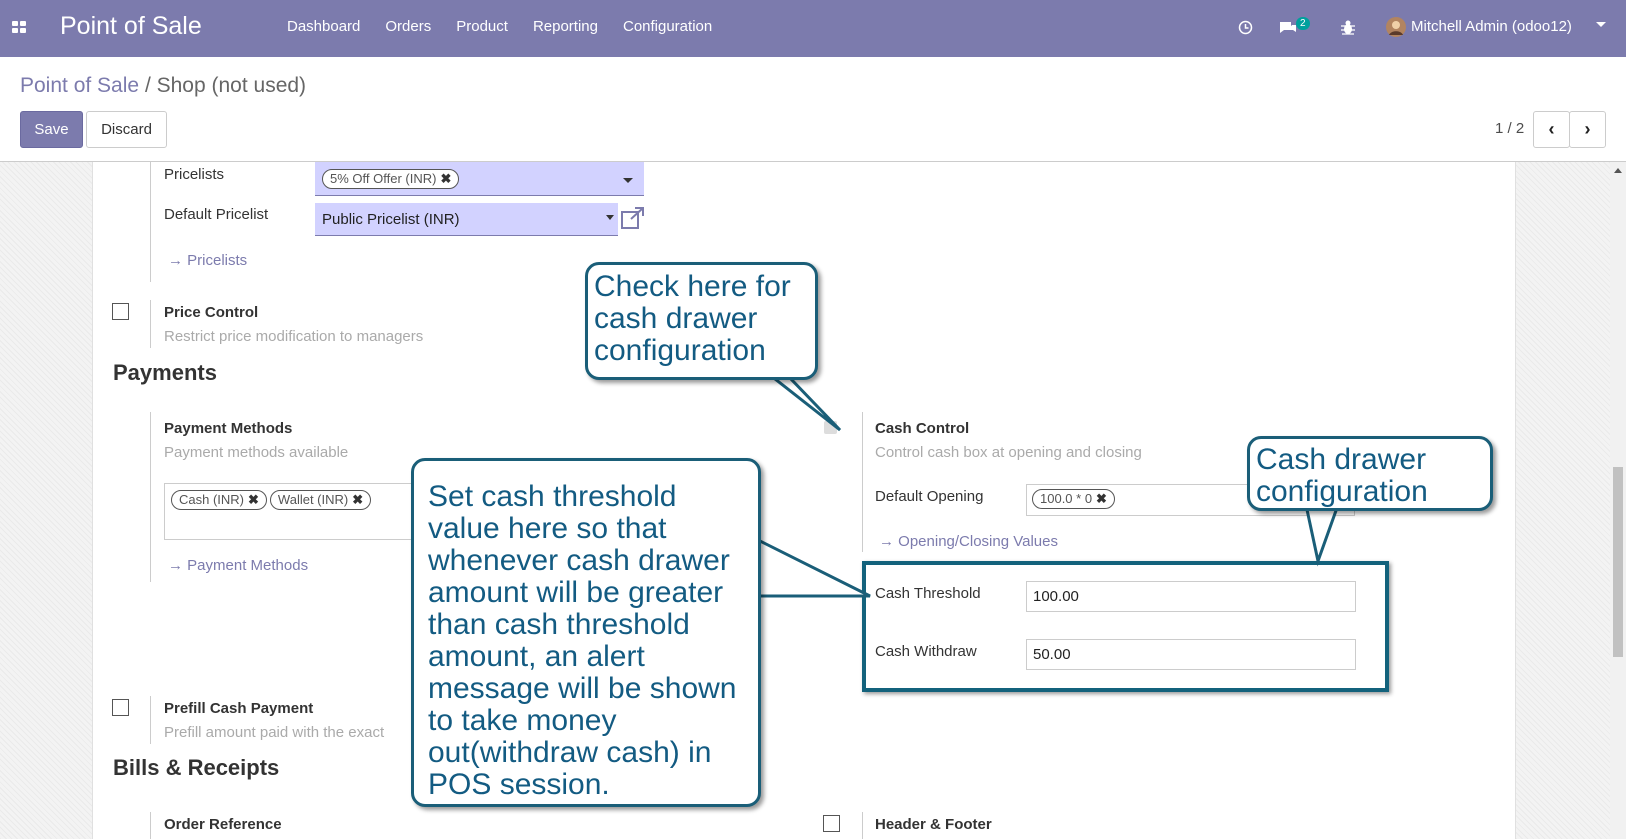 The height and width of the screenshot is (839, 1626). I want to click on callout-drawer-config: Cash drawer configuration, so click(1370, 473).